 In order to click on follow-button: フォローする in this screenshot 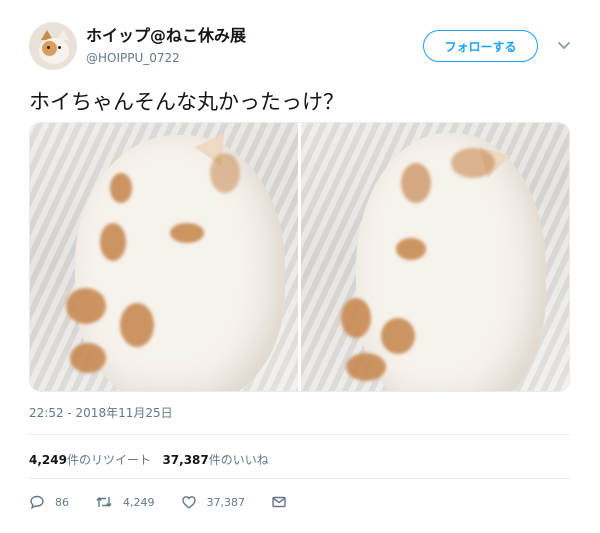, I will do `click(480, 46)`.